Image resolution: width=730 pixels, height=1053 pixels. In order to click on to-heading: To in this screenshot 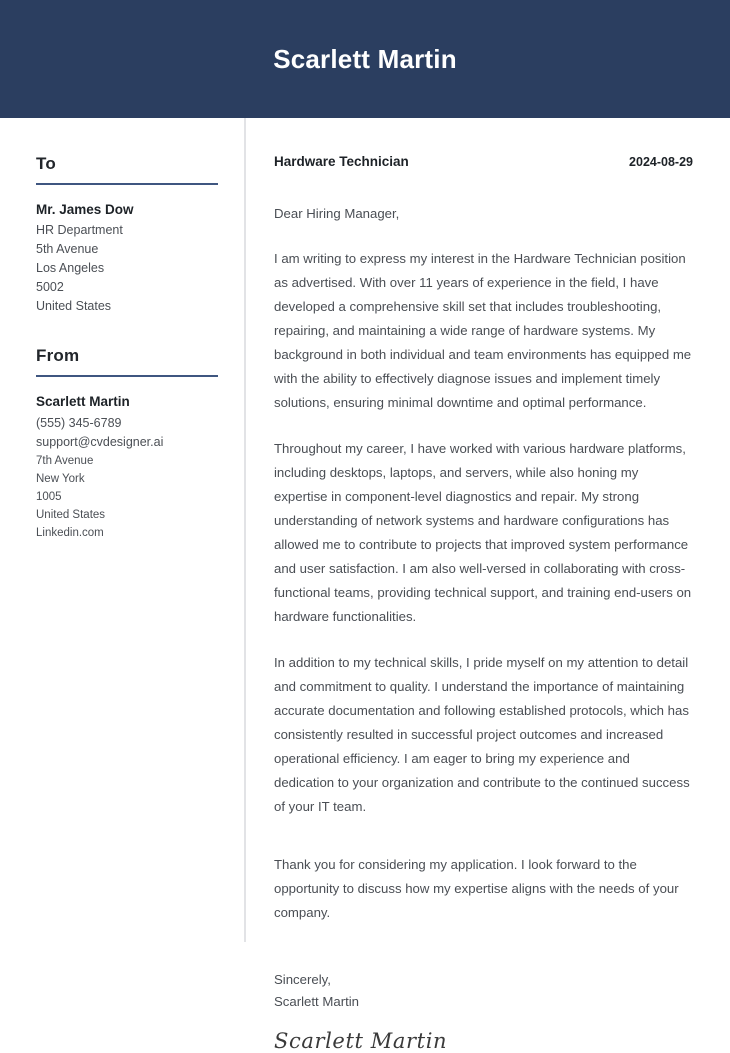, I will do `click(46, 163)`.